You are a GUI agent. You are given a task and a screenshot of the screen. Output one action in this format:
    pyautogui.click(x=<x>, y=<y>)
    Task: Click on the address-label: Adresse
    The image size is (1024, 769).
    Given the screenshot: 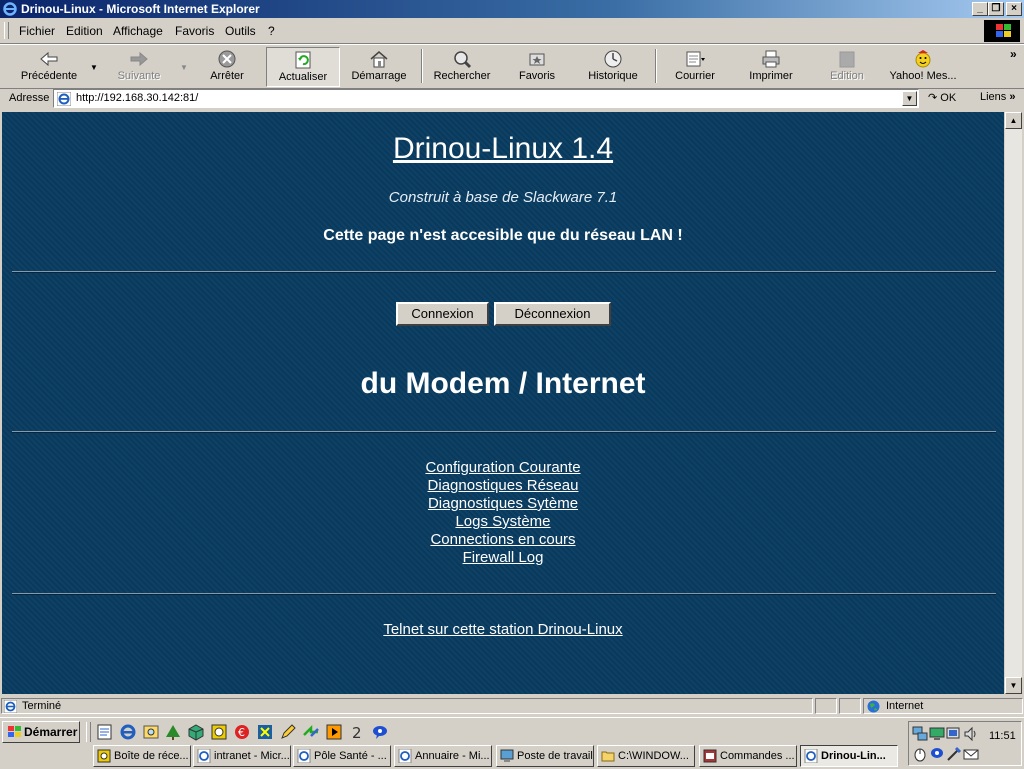 What is the action you would take?
    pyautogui.click(x=29, y=98)
    